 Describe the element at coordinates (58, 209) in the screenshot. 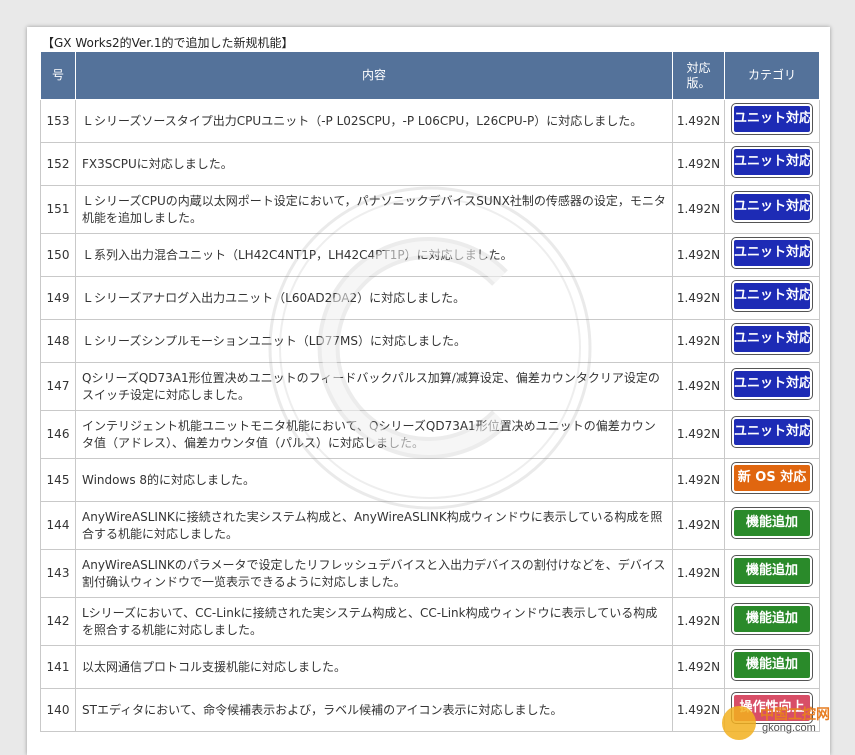

I see `row-num: 151` at that location.